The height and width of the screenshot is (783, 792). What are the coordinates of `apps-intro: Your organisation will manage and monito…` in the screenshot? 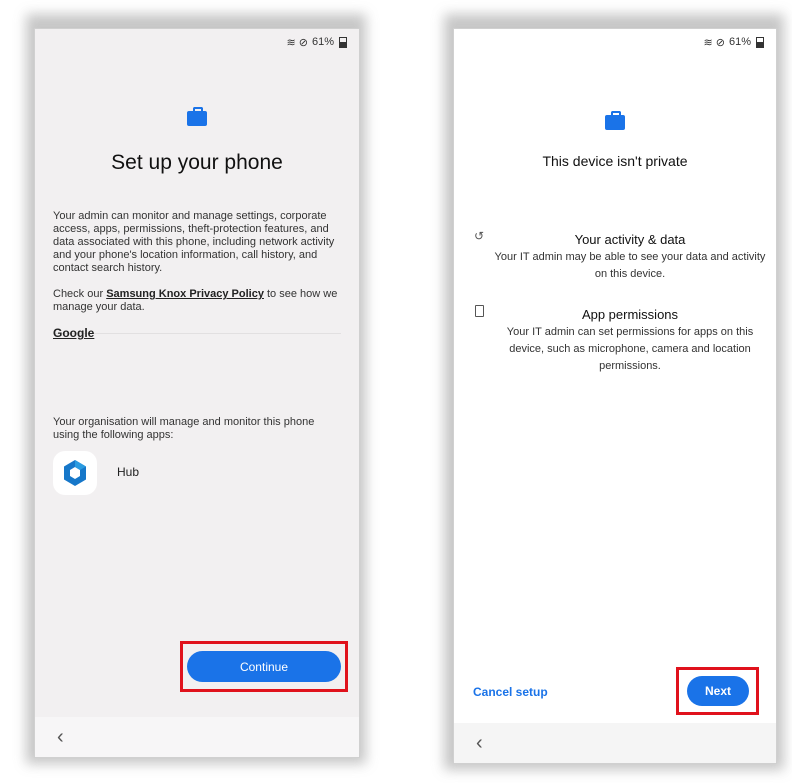 It's located at (184, 428).